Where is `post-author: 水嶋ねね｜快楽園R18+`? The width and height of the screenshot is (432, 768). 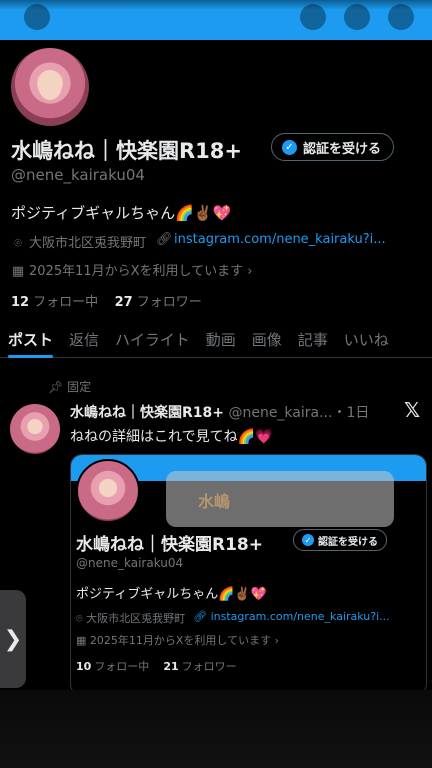 post-author: 水嶋ねね｜快楽園R18+ is located at coordinates (147, 413).